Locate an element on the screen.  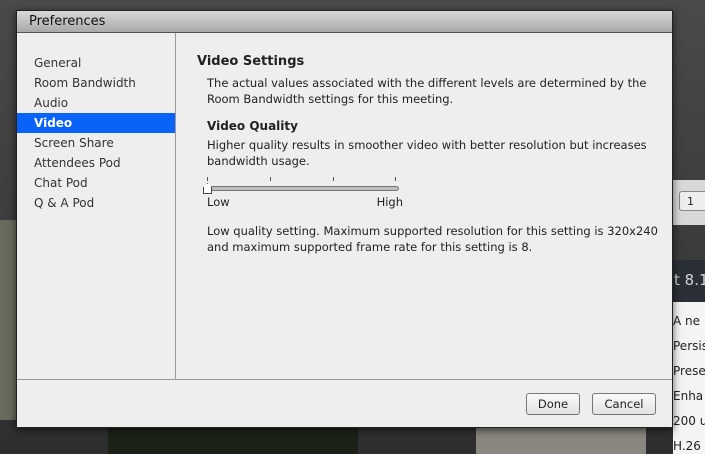
sidebar-item-general: General is located at coordinates (96, 63).